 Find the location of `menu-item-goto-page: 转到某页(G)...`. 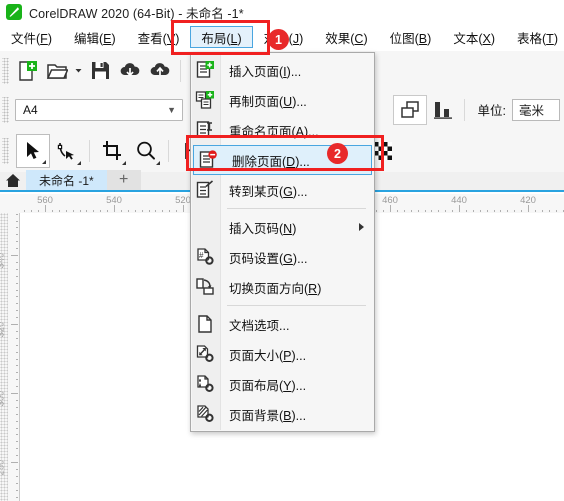

menu-item-goto-page: 转到某页(G)... is located at coordinates (282, 190).